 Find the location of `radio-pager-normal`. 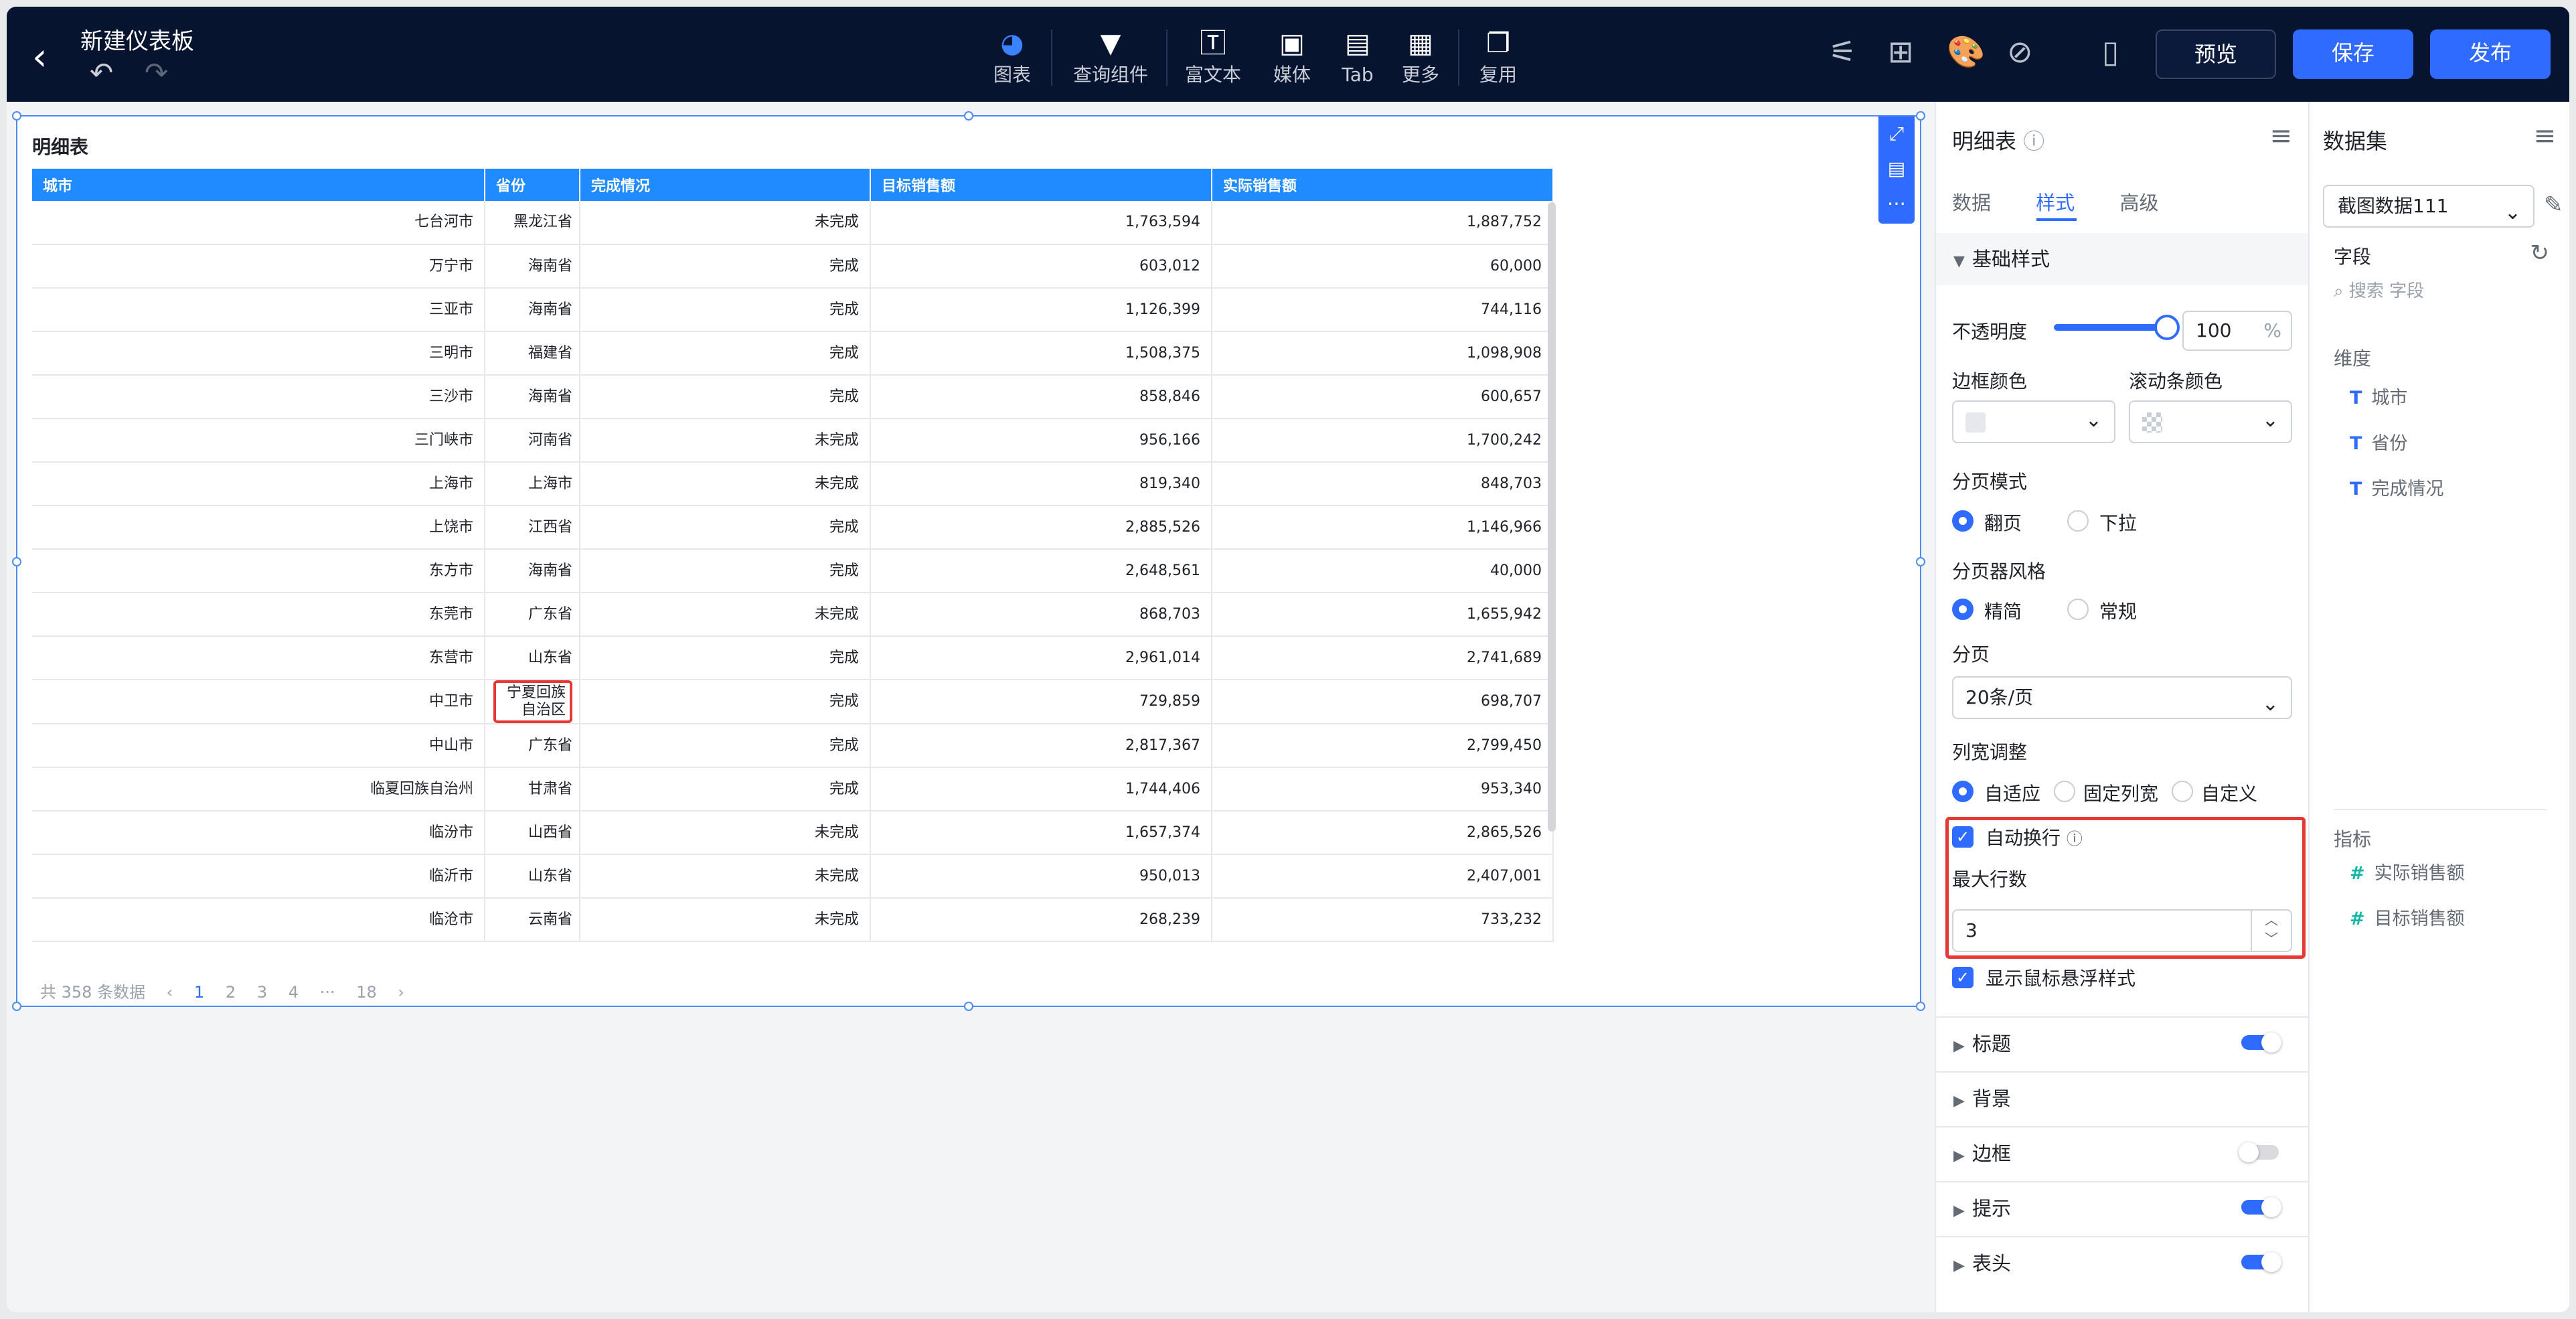

radio-pager-normal is located at coordinates (2078, 609).